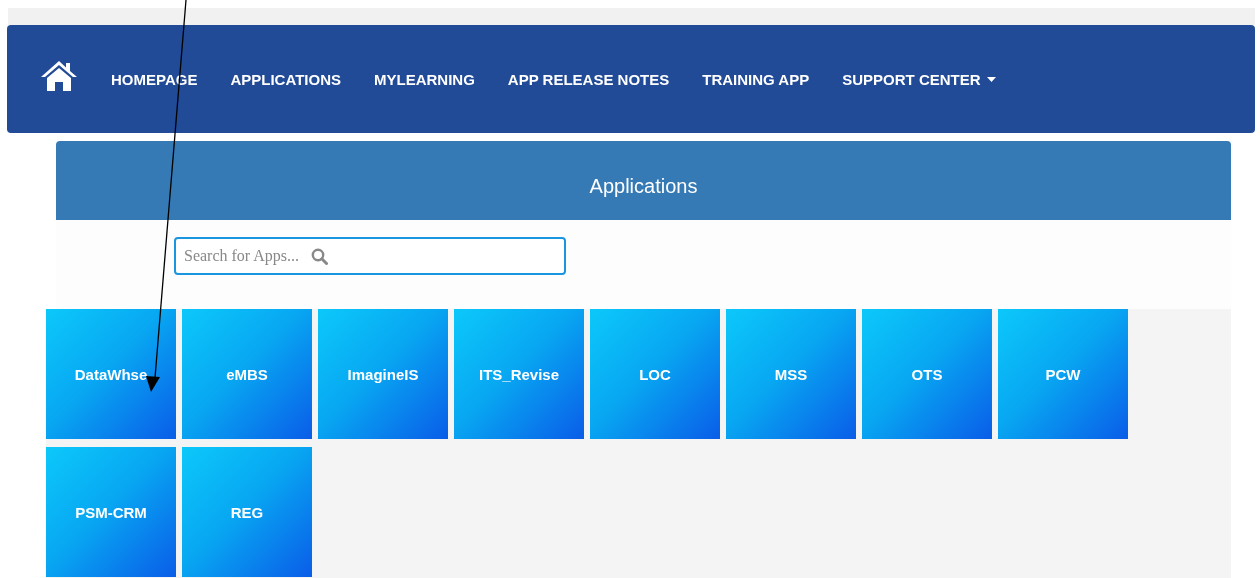 This screenshot has width=1260, height=578. Describe the element at coordinates (791, 374) in the screenshot. I see `app-tile: MSS` at that location.